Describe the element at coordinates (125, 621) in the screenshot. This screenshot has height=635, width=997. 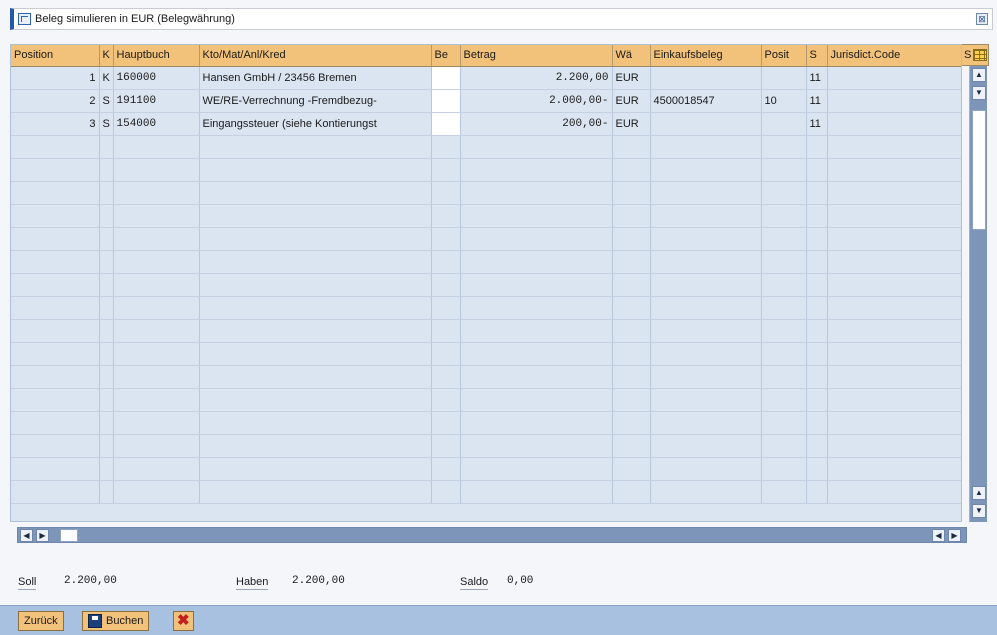
I see `post-button-label: Buchen` at that location.